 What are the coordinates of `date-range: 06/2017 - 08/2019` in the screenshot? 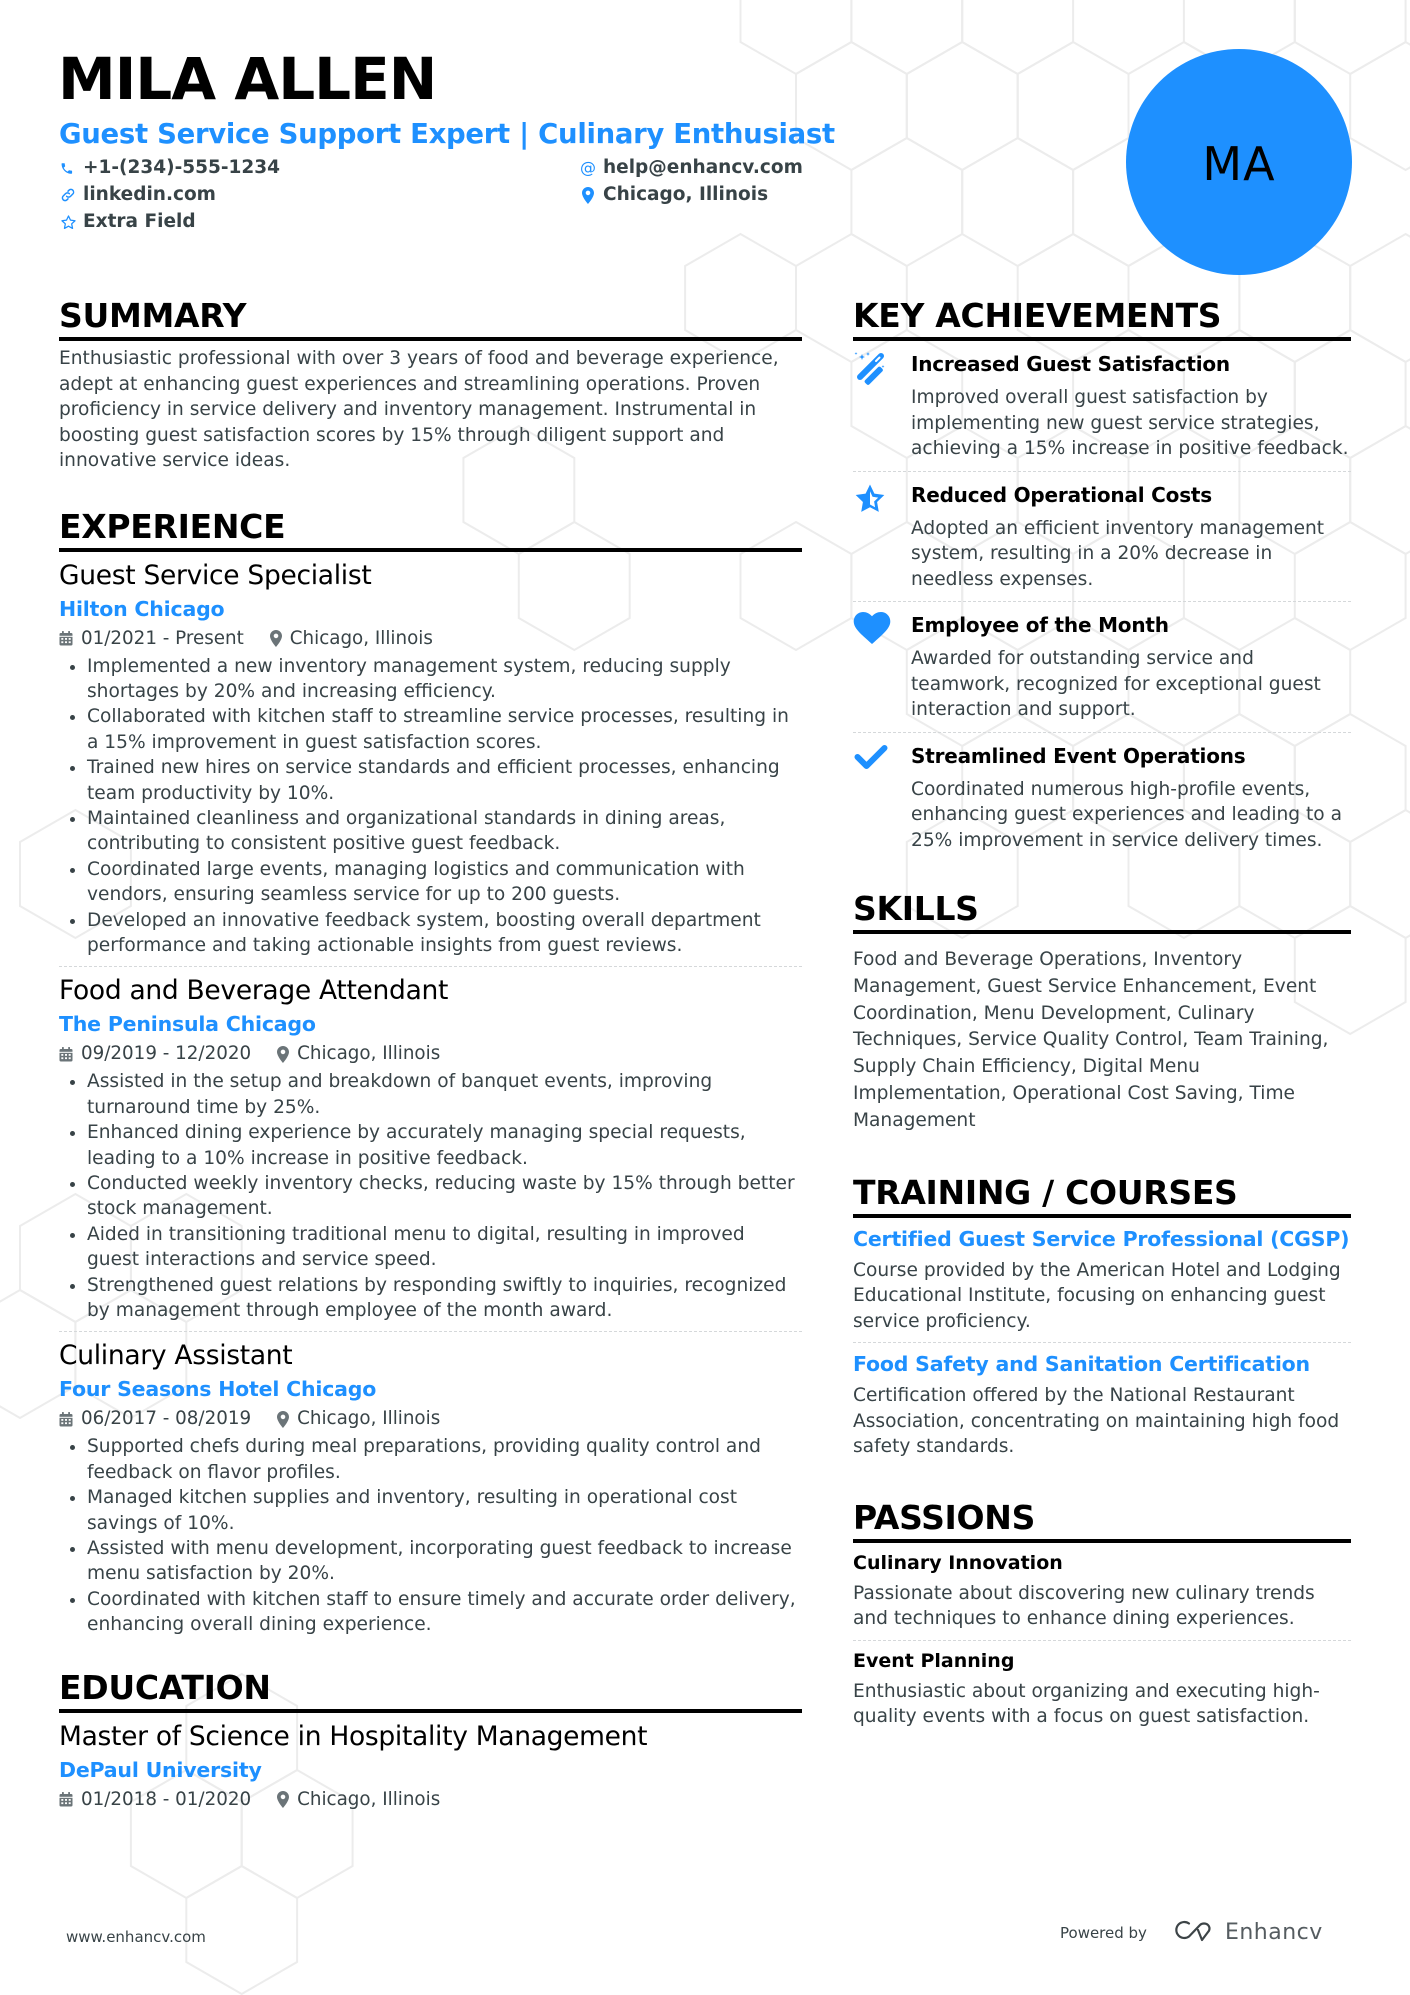 It's located at (166, 1419).